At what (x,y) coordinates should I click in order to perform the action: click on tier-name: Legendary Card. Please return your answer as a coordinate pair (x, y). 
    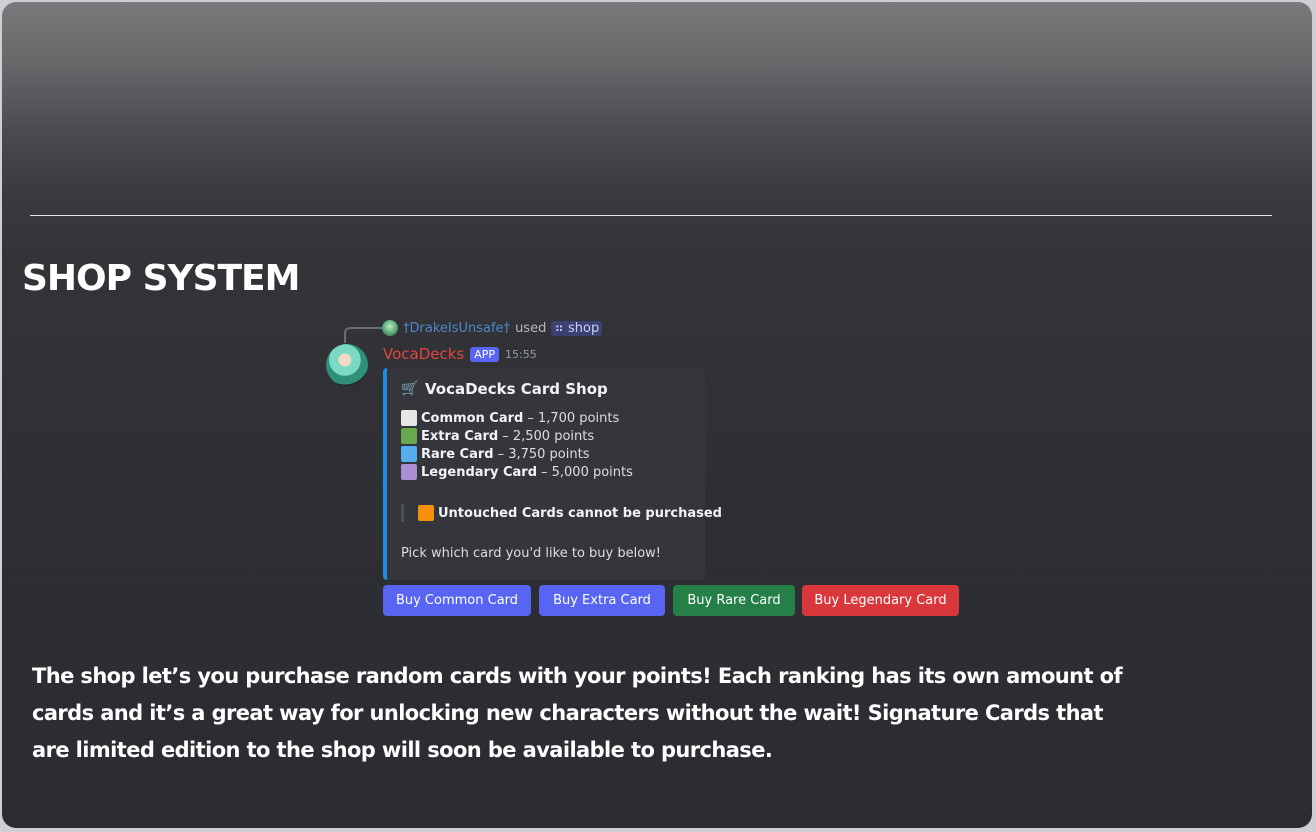
    Looking at the image, I should click on (479, 472).